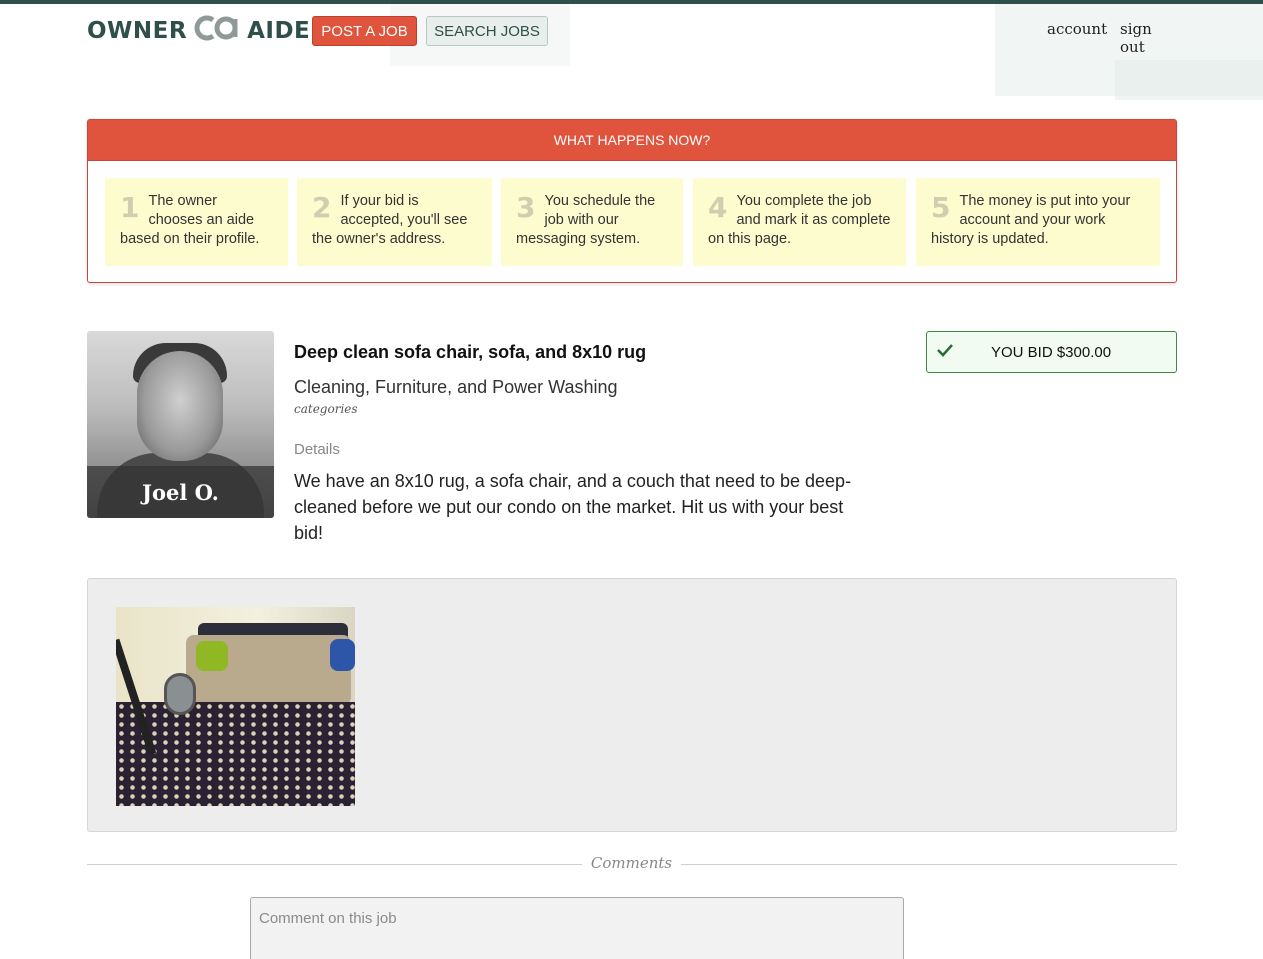  Describe the element at coordinates (342, 655) in the screenshot. I see `photo-blue-pillow` at that location.